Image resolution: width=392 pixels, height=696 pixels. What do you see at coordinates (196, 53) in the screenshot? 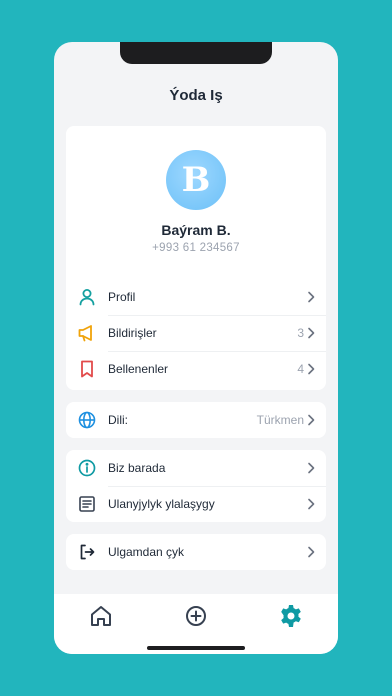
I see `device-notch` at bounding box center [196, 53].